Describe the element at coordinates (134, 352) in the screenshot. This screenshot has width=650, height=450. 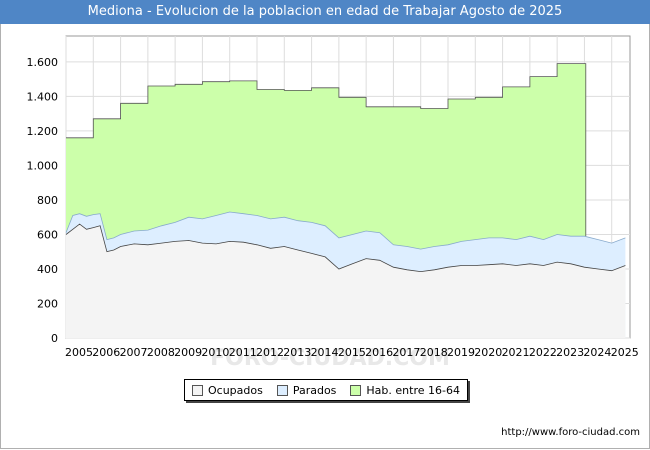
I see `x-tick-label: 2007` at that location.